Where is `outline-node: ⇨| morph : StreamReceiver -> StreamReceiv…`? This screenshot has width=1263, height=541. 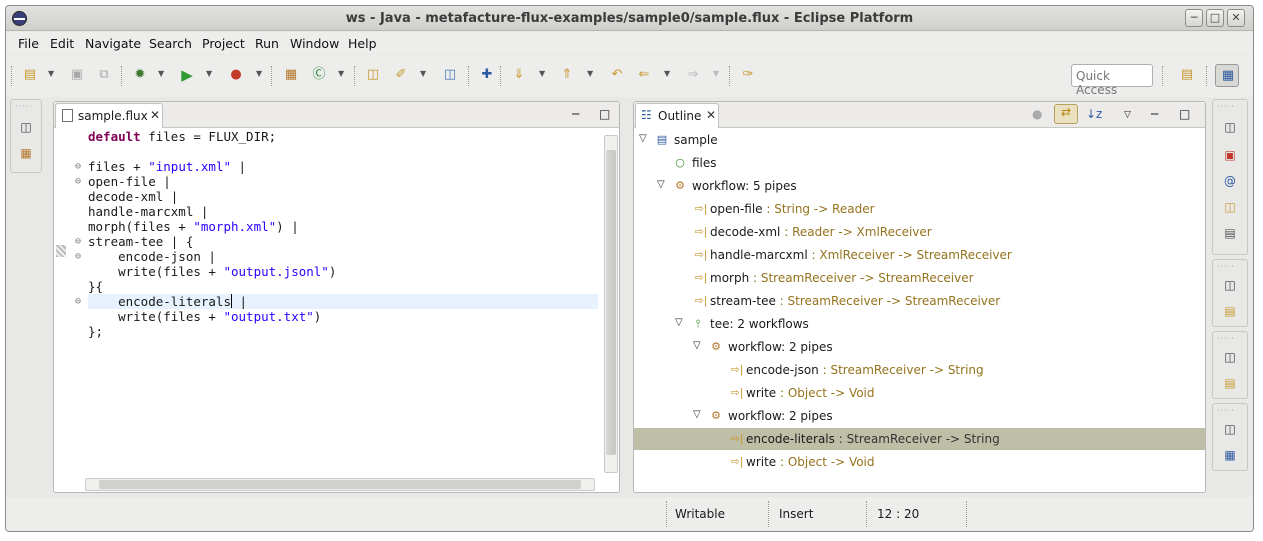 outline-node: ⇨| morph : StreamReceiver -> StreamReceiv… is located at coordinates (919, 278).